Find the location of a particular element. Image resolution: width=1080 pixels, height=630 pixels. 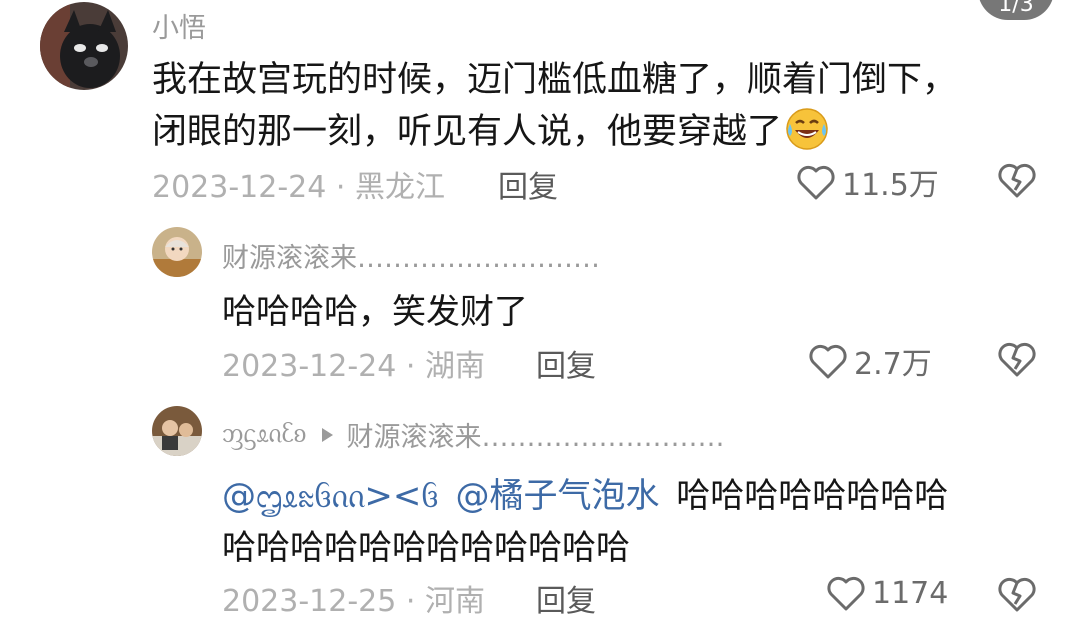

reply-text-line-2: 哈哈哈哈哈哈哈哈哈哈哈哈 is located at coordinates (426, 548).